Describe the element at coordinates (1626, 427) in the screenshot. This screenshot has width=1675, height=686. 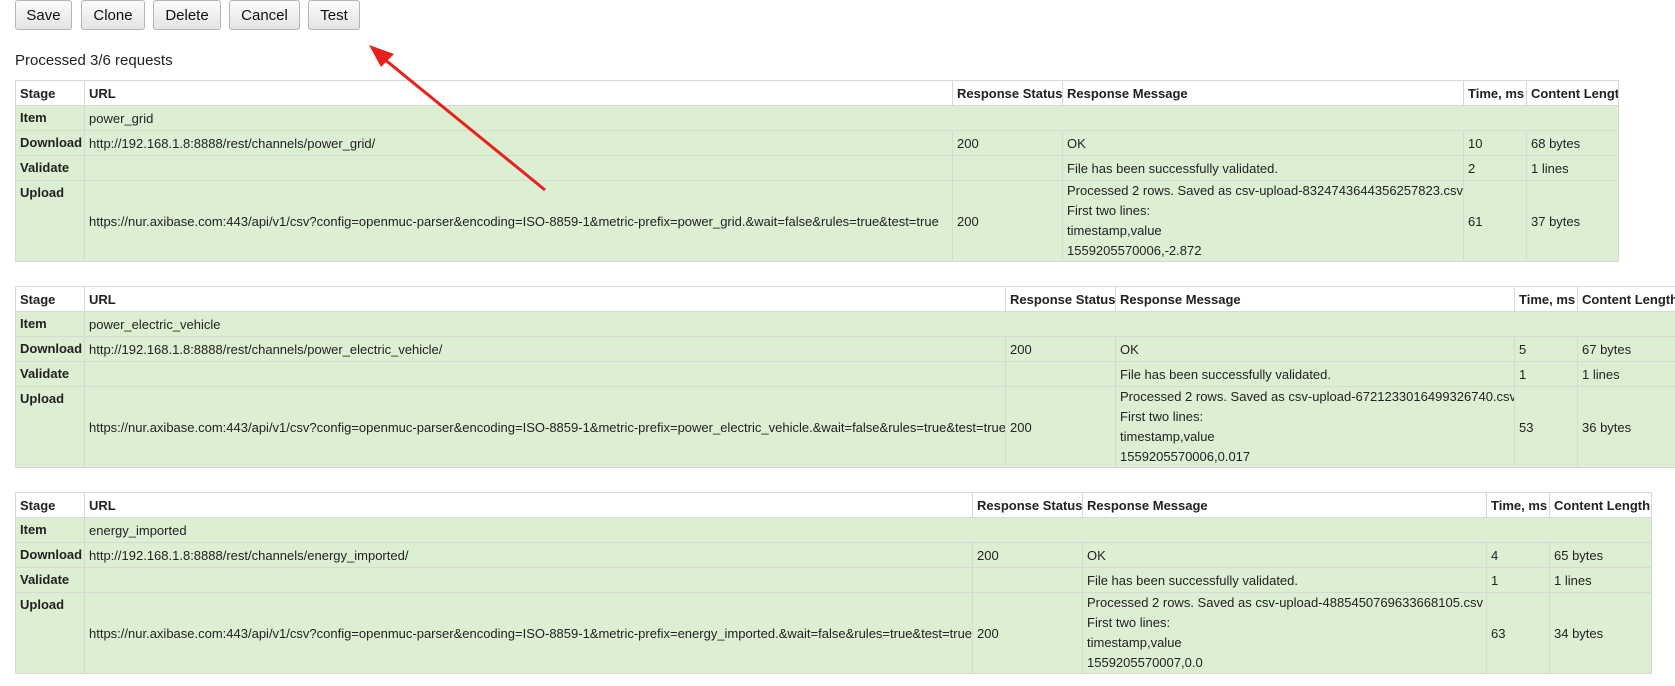
I see `length-cell: 36 bytes` at that location.